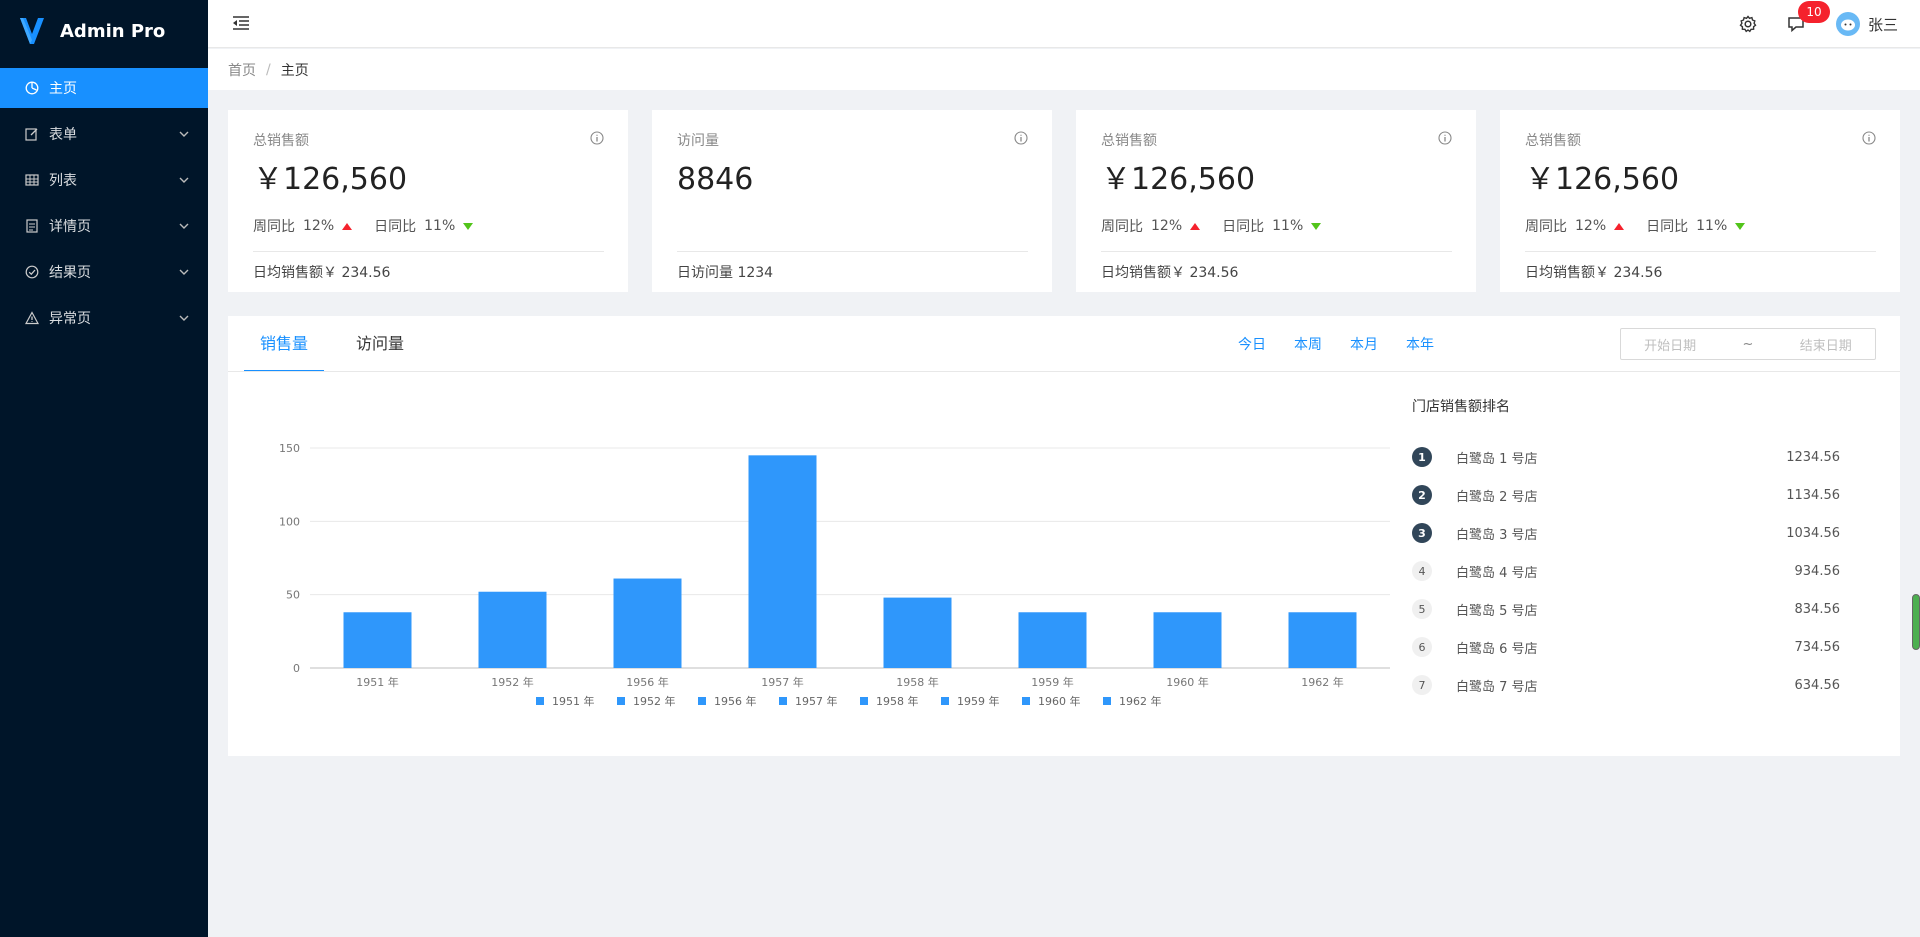 The height and width of the screenshot is (937, 1920). I want to click on sidebar-item-home: 主页, so click(104, 88).